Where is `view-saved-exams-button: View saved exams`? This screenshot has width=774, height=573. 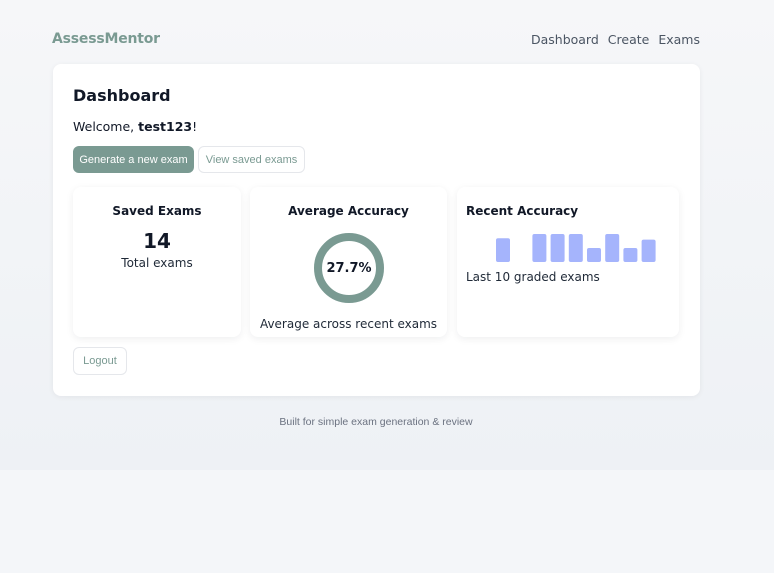 view-saved-exams-button: View saved exams is located at coordinates (251, 159).